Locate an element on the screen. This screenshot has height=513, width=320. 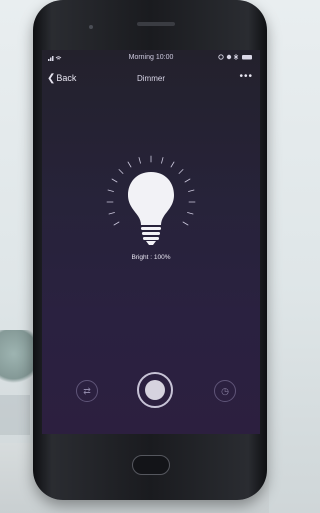
background-plant is located at coordinates (17, 360).